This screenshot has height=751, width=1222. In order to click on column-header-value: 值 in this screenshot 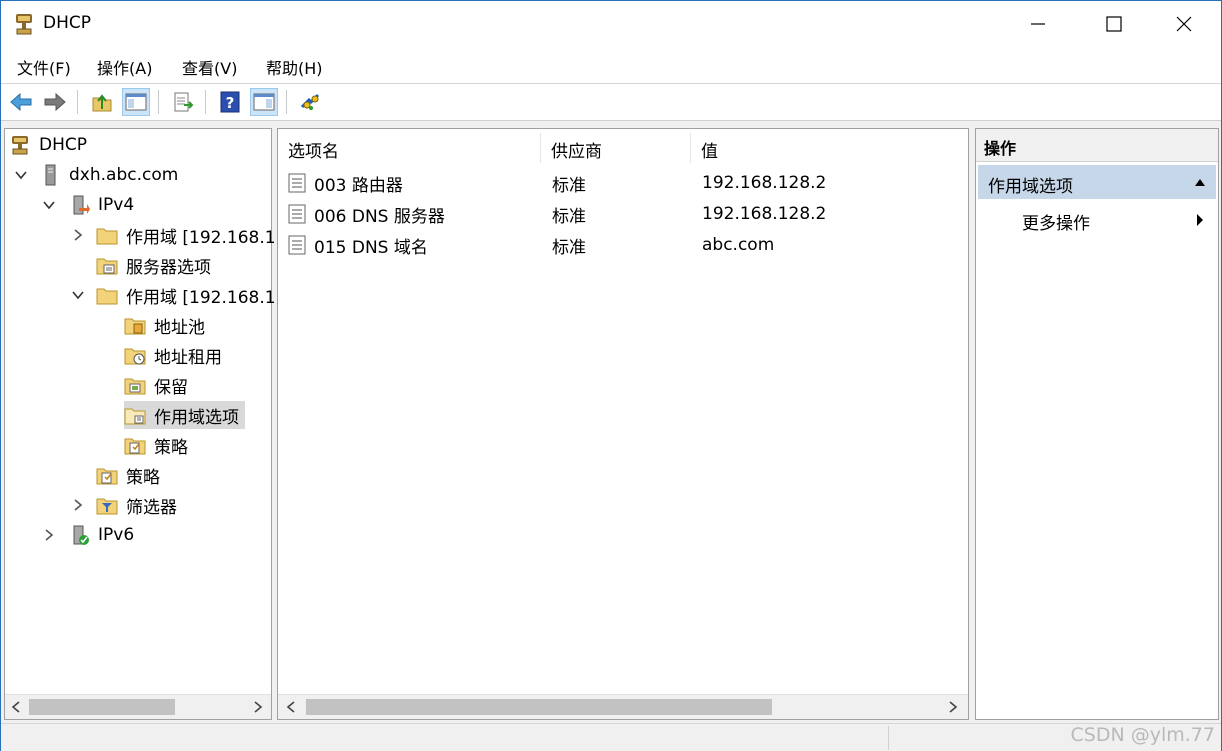, I will do `click(709, 149)`.